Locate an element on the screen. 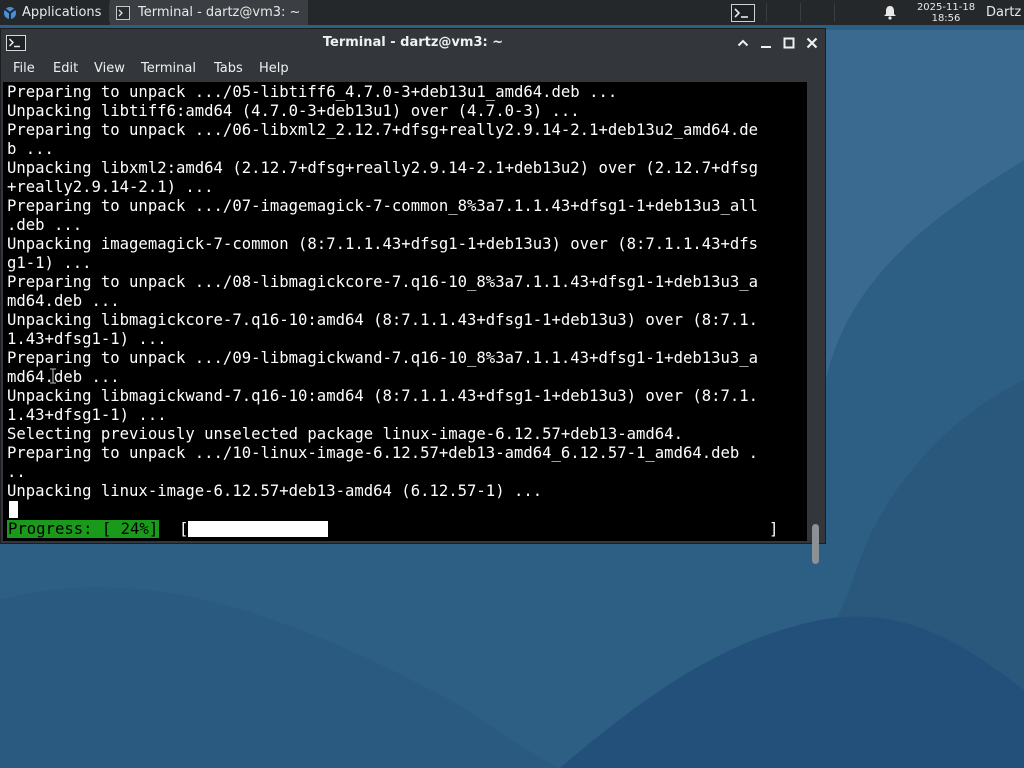 The height and width of the screenshot is (768, 1024). clock-date: 2025-11-18 is located at coordinates (946, 7).